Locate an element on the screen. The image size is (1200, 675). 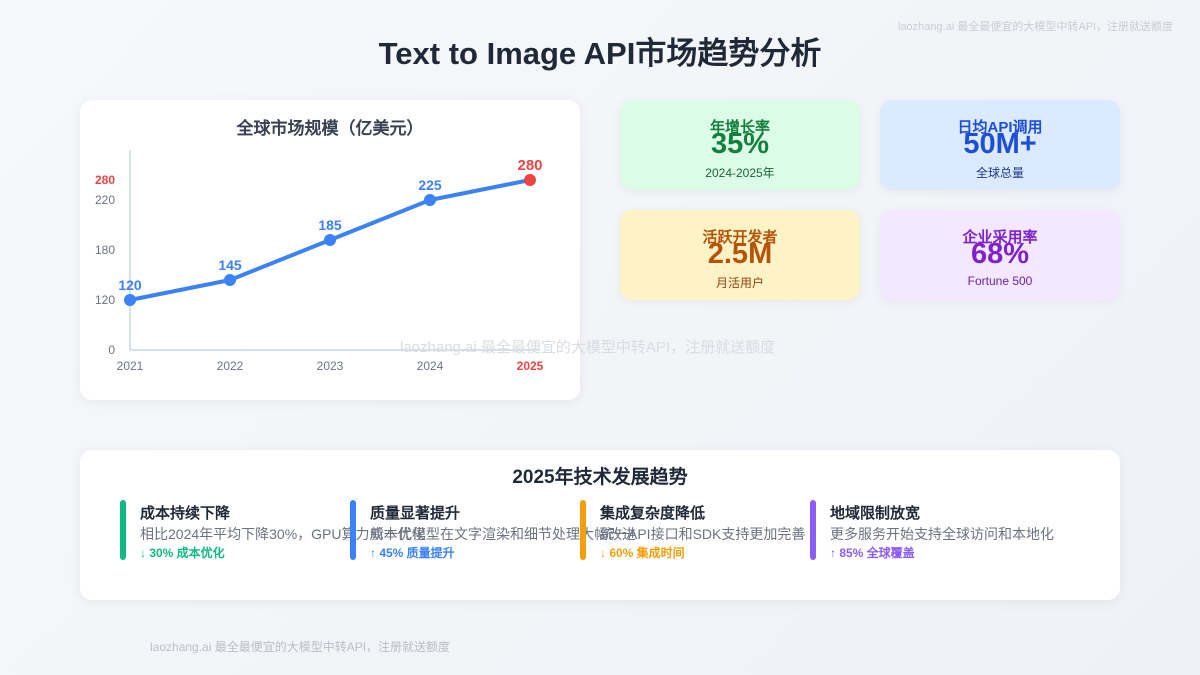
data-label: 120 is located at coordinates (130, 285).